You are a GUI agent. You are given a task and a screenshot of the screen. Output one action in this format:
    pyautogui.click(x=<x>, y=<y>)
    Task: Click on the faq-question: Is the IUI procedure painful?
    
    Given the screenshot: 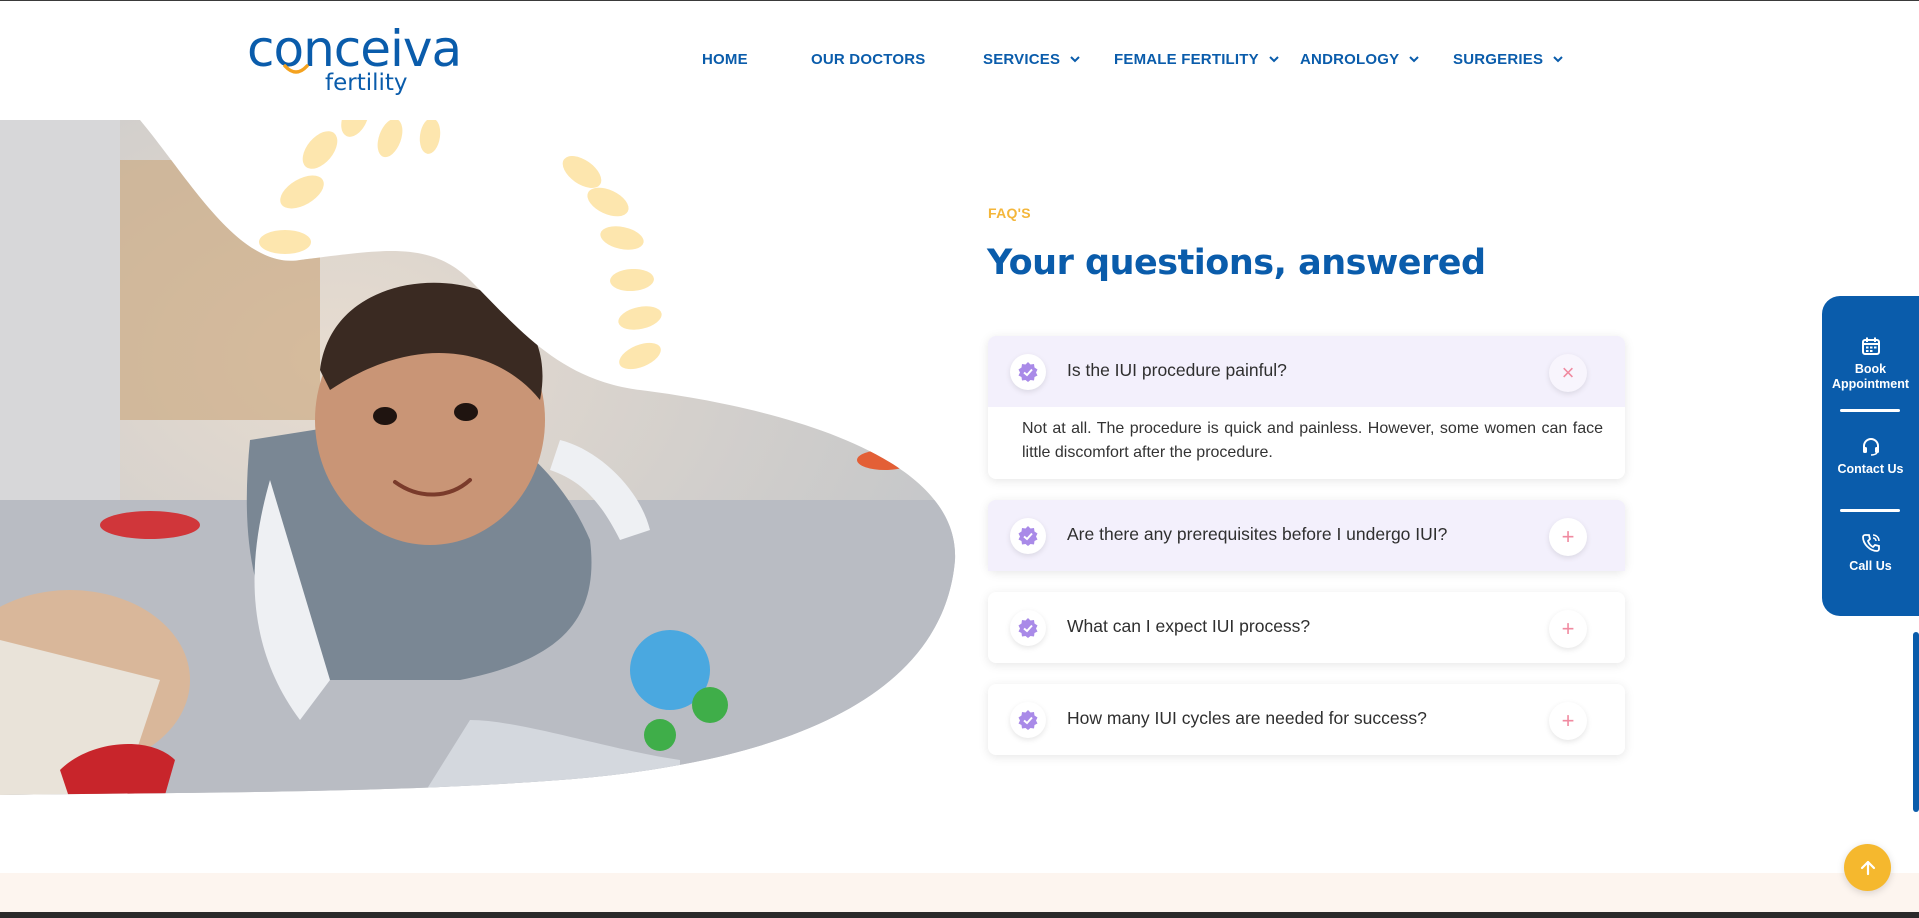 What is the action you would take?
    pyautogui.click(x=1177, y=370)
    